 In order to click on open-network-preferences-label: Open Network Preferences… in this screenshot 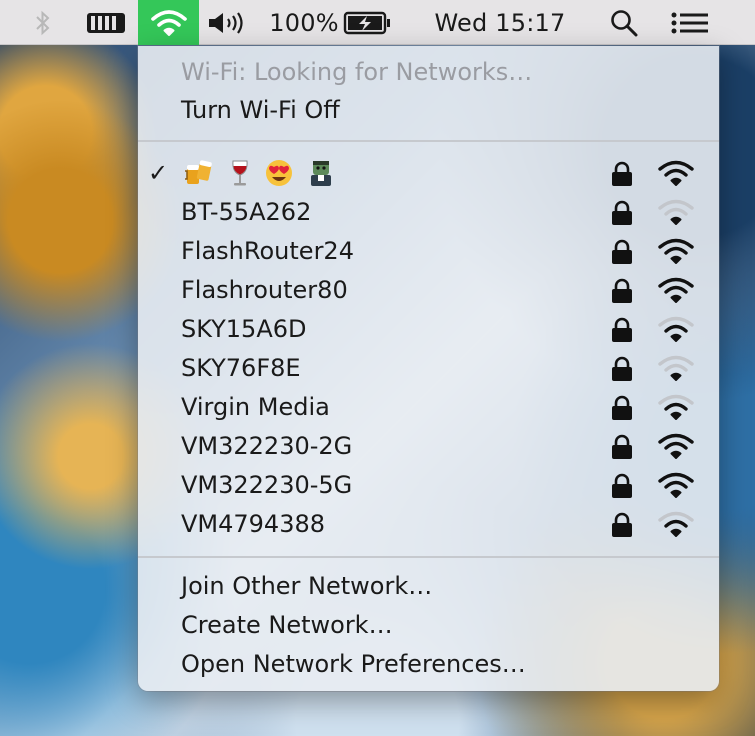, I will do `click(353, 664)`.